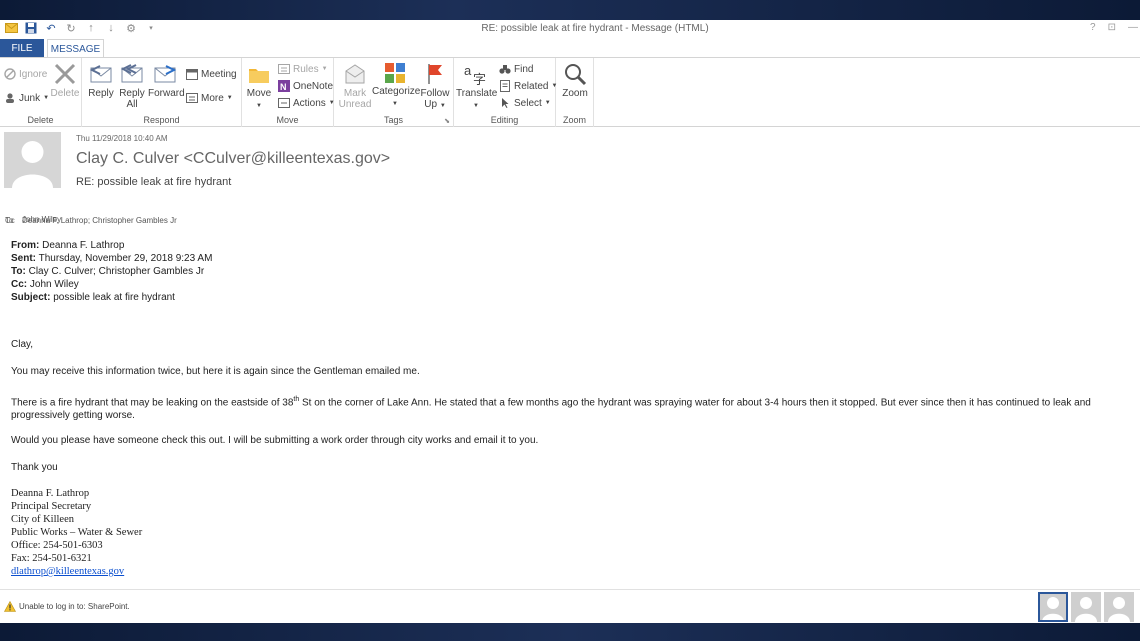  What do you see at coordinates (435, 87) in the screenshot?
I see `follow-up-button: Follow Up ▼` at bounding box center [435, 87].